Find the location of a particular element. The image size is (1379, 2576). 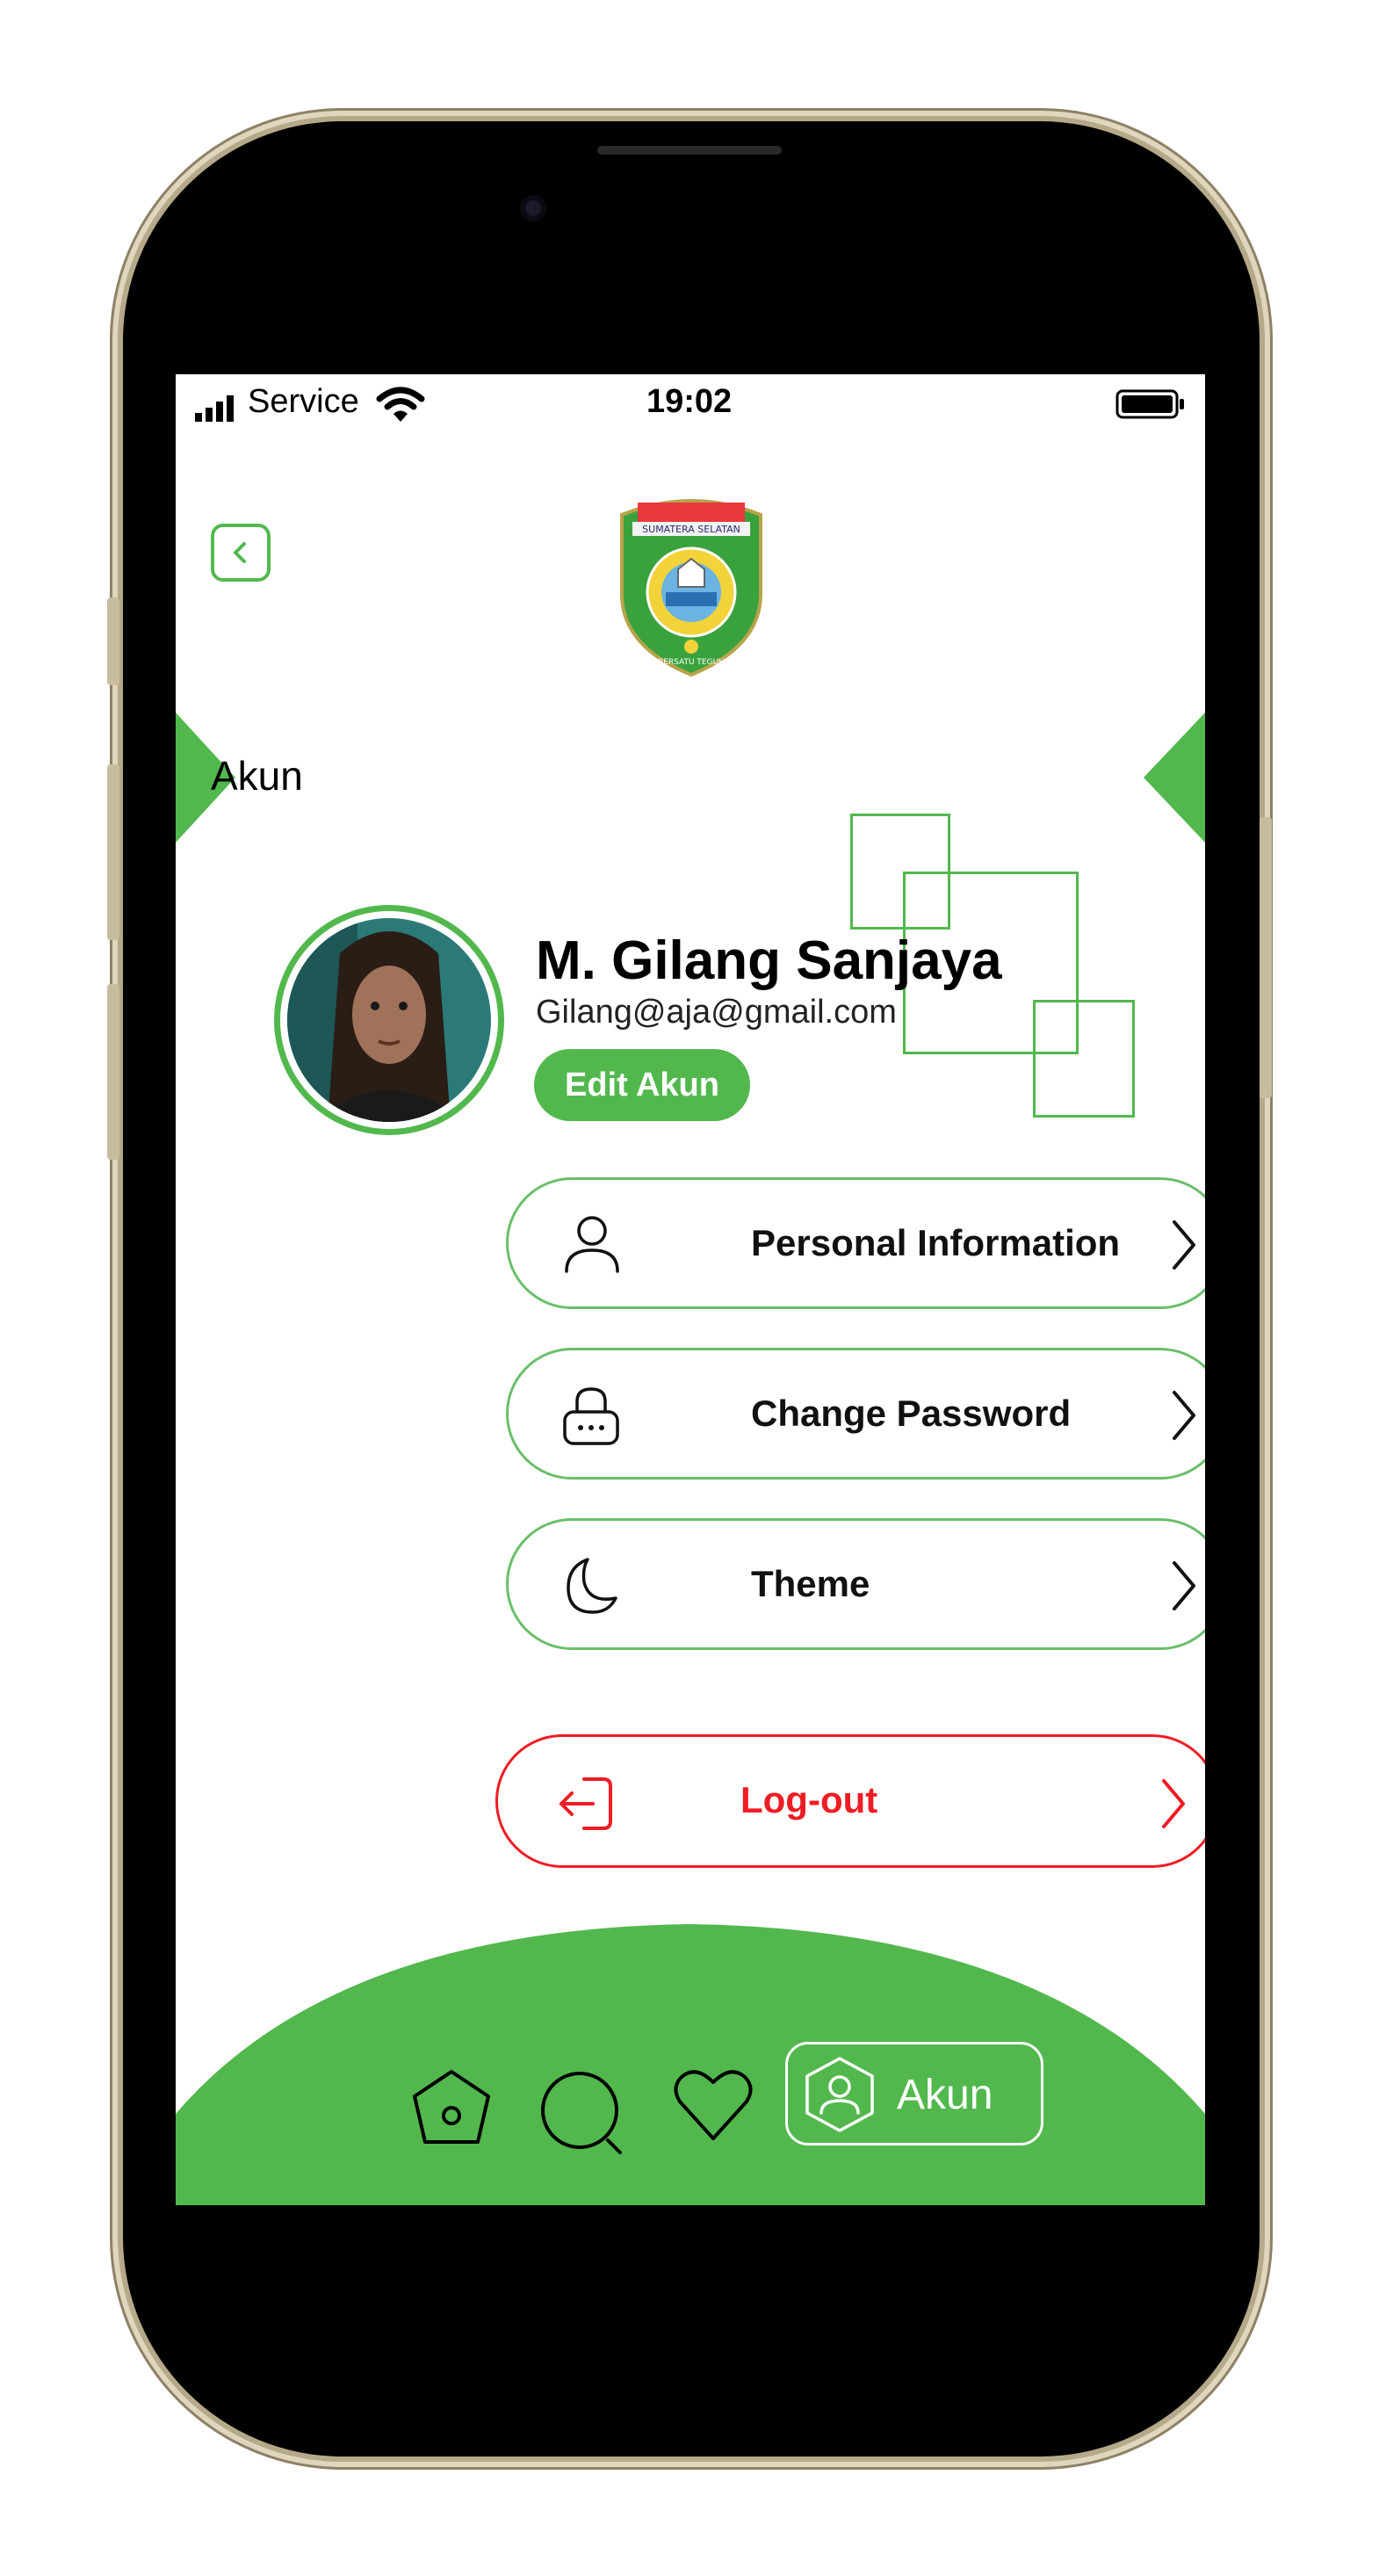

nav-item-akun: Akun is located at coordinates (914, 2093).